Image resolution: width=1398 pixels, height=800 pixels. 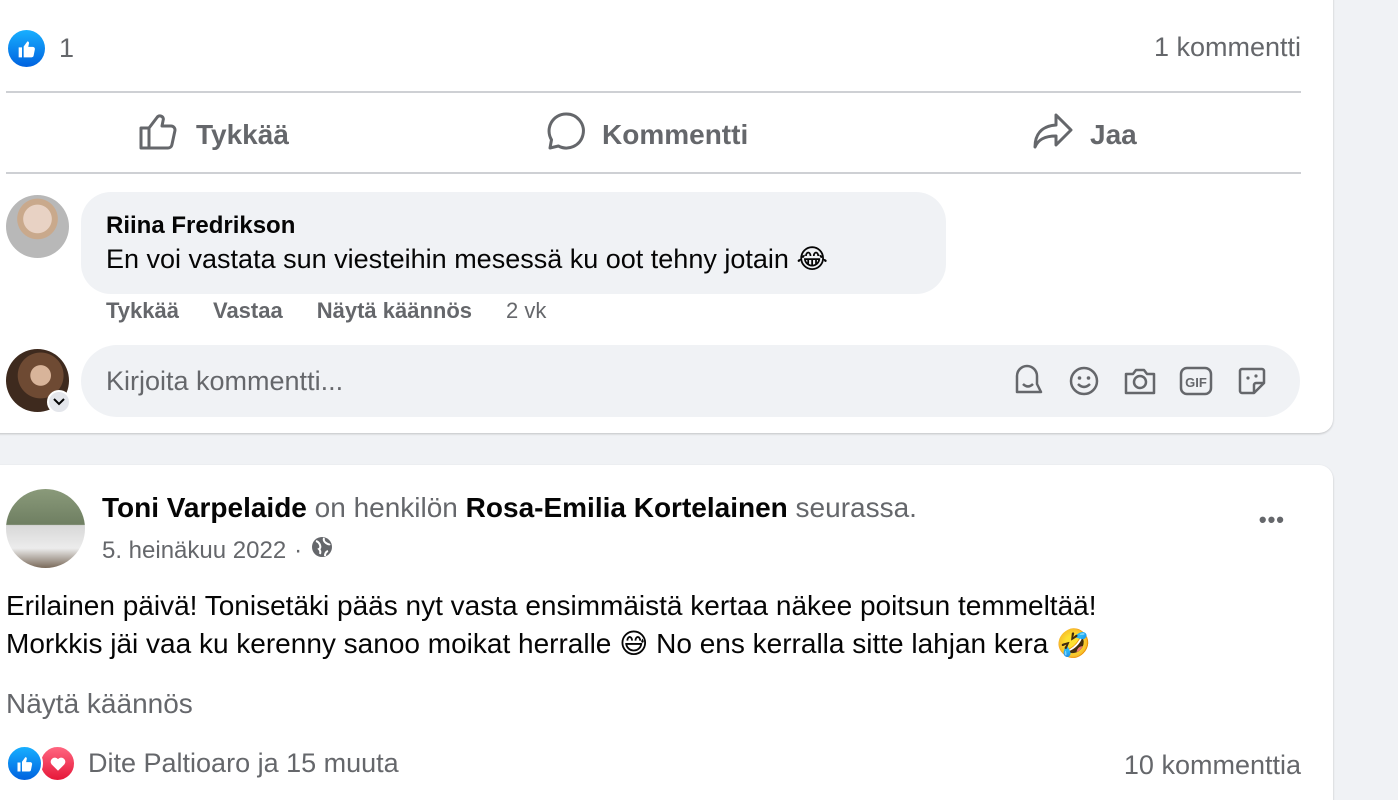 I want to click on reaction-summary: 1, so click(x=41, y=48).